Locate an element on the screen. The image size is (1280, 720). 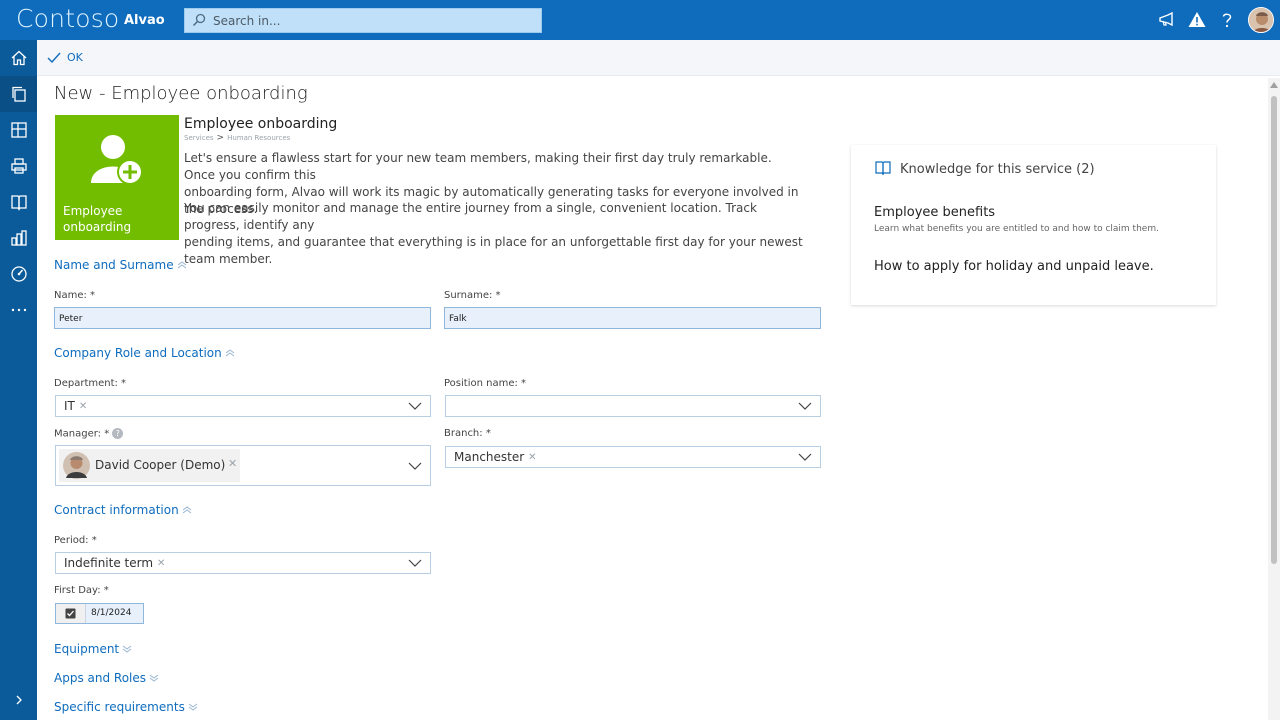
department-select: IT ✕ is located at coordinates (243, 406).